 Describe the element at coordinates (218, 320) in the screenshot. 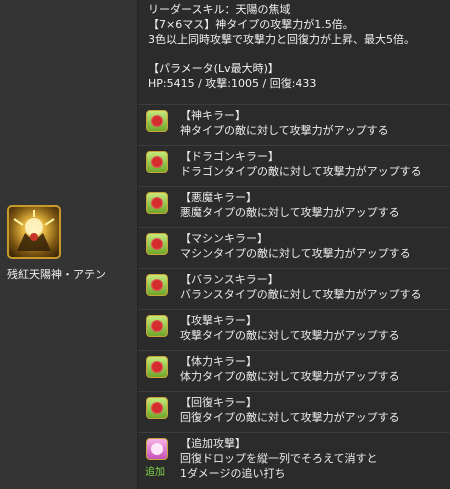

I see `awakening-title: 【攻撃キラー】` at that location.